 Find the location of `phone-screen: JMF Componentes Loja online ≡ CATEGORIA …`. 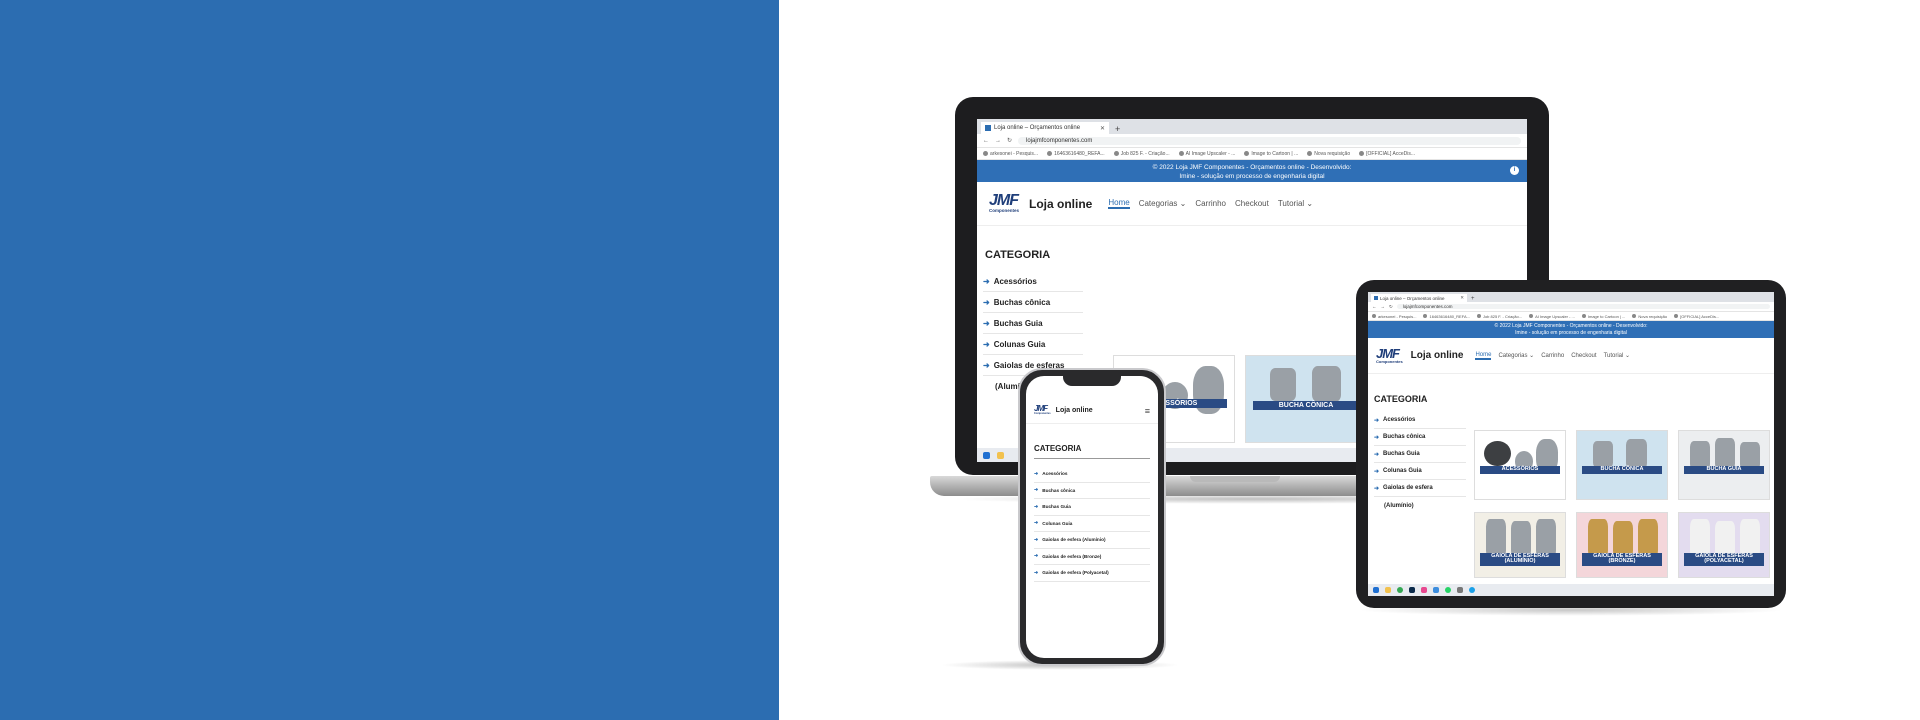

phone-screen: JMF Componentes Loja online ≡ CATEGORIA … is located at coordinates (1092, 517).